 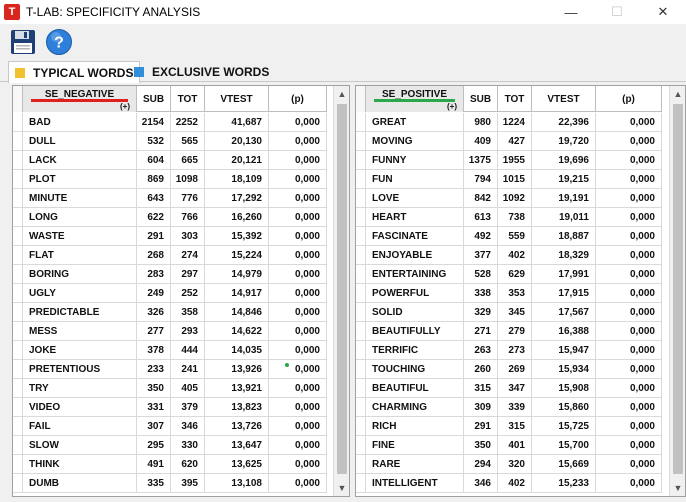 I want to click on table-row: MESS 277 293 14,622 0,000, so click(x=170, y=331).